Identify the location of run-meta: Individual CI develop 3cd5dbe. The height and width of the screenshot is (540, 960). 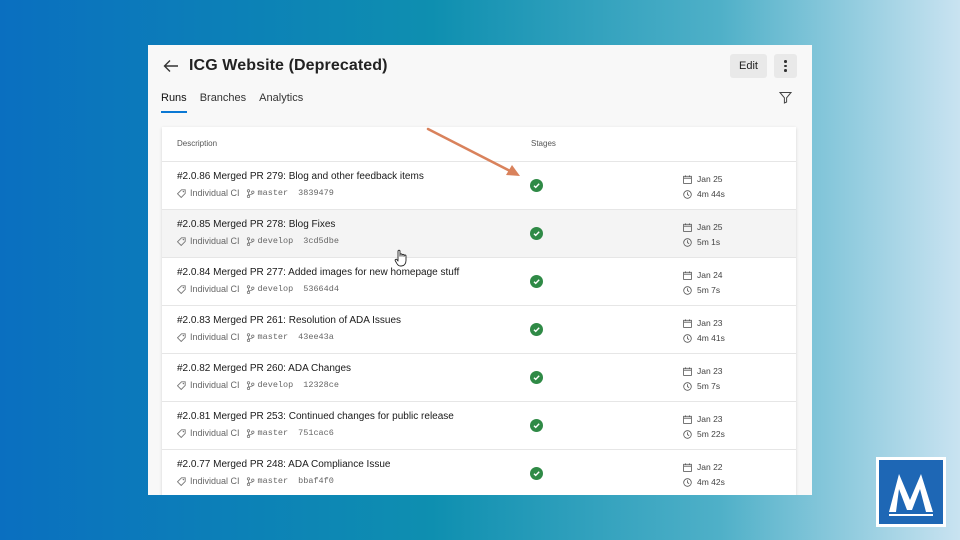
(258, 241).